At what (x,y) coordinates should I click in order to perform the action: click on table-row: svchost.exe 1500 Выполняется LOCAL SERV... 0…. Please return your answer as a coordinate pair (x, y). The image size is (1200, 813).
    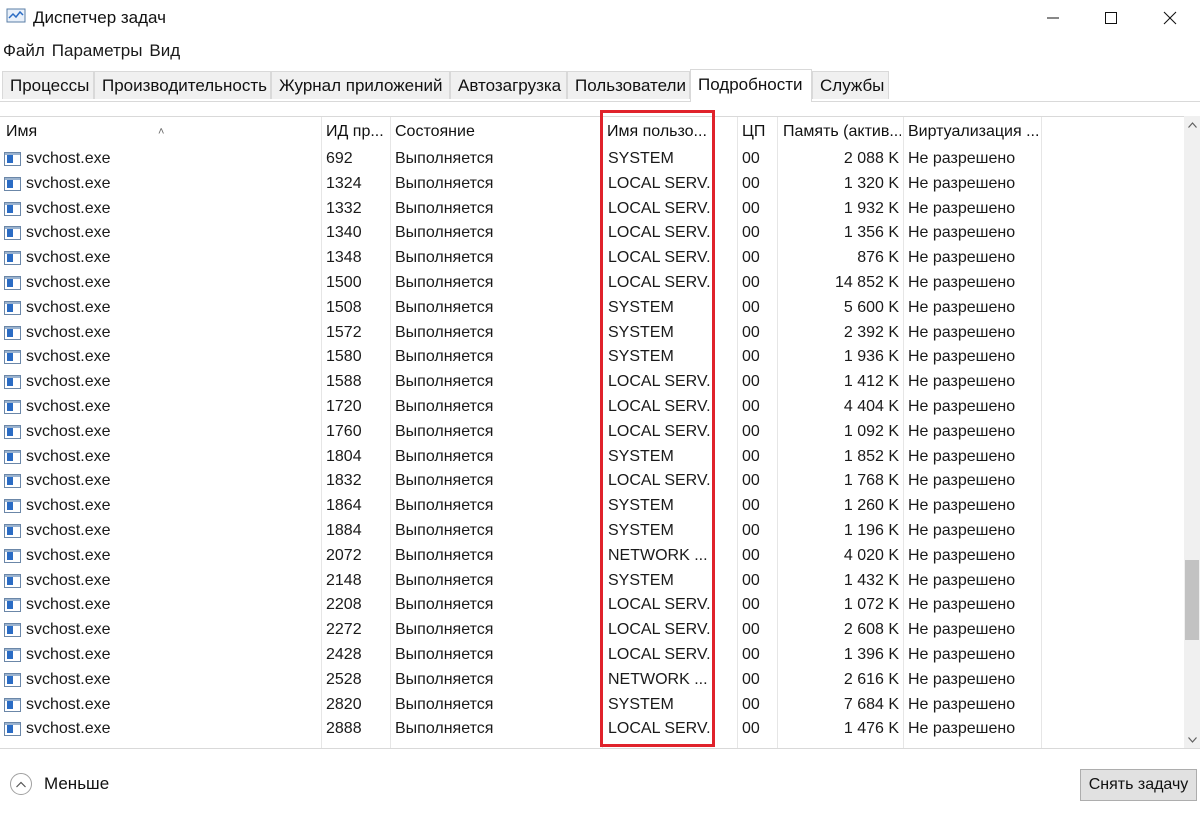
    Looking at the image, I should click on (592, 283).